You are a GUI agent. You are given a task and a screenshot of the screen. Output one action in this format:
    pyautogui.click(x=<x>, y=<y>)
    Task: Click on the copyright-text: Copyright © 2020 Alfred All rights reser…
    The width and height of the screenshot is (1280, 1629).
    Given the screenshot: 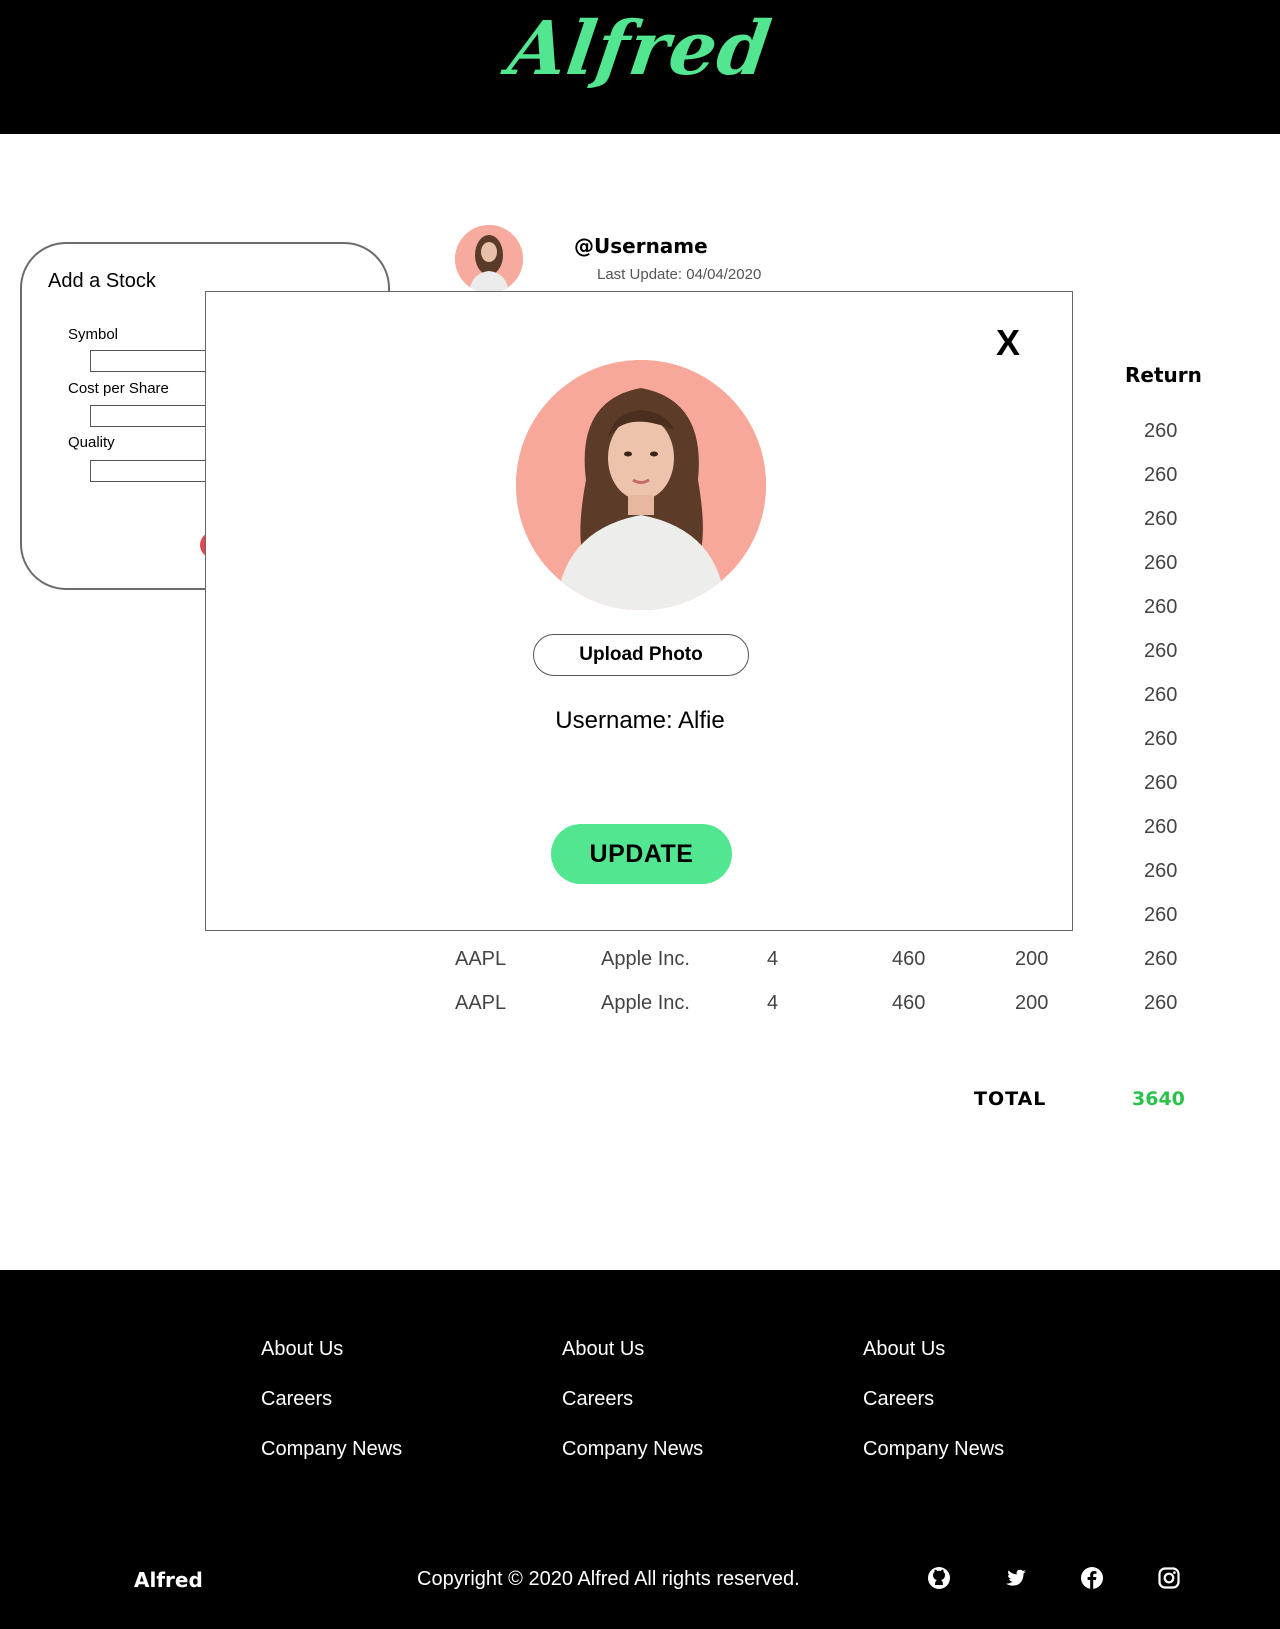 What is the action you would take?
    pyautogui.click(x=608, y=1579)
    